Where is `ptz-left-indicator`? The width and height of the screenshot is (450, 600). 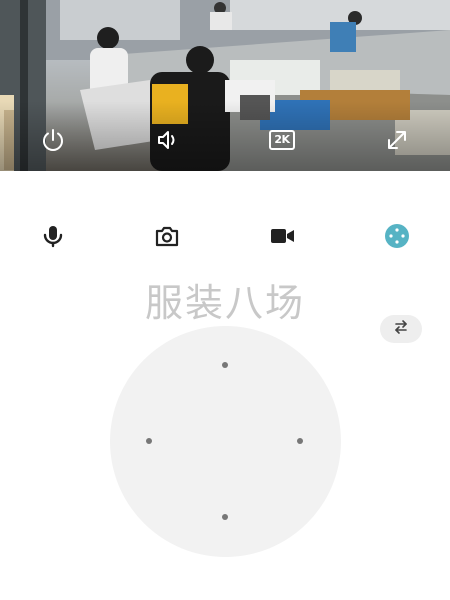 ptz-left-indicator is located at coordinates (149, 441).